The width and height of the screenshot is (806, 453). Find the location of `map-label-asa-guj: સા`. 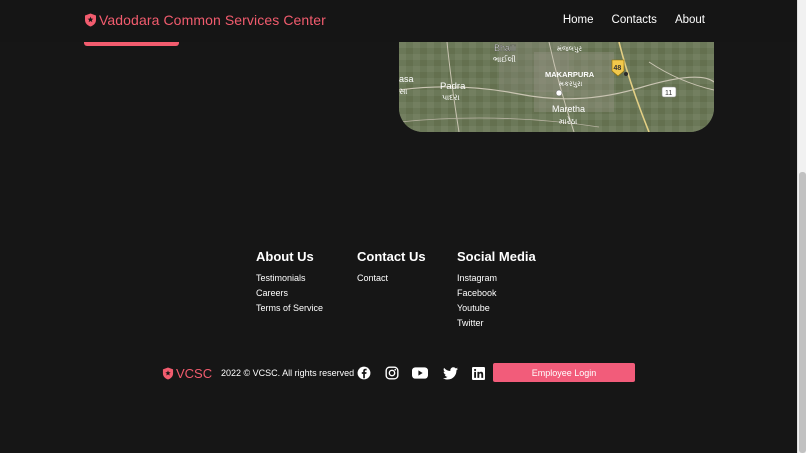

map-label-asa-guj: સા is located at coordinates (403, 91).